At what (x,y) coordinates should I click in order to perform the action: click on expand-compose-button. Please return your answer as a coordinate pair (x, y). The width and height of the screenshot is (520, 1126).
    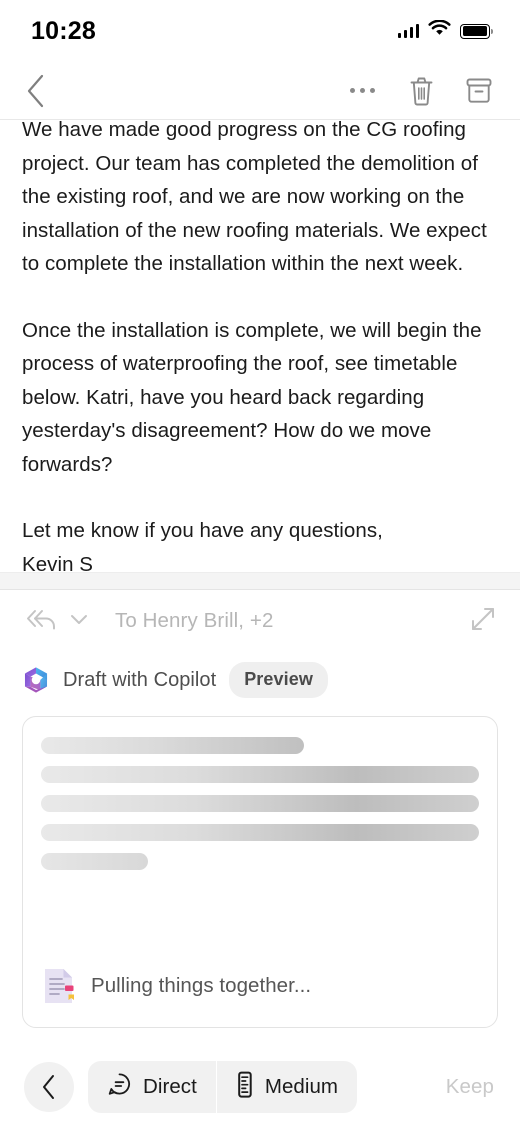
    Looking at the image, I should click on (483, 621).